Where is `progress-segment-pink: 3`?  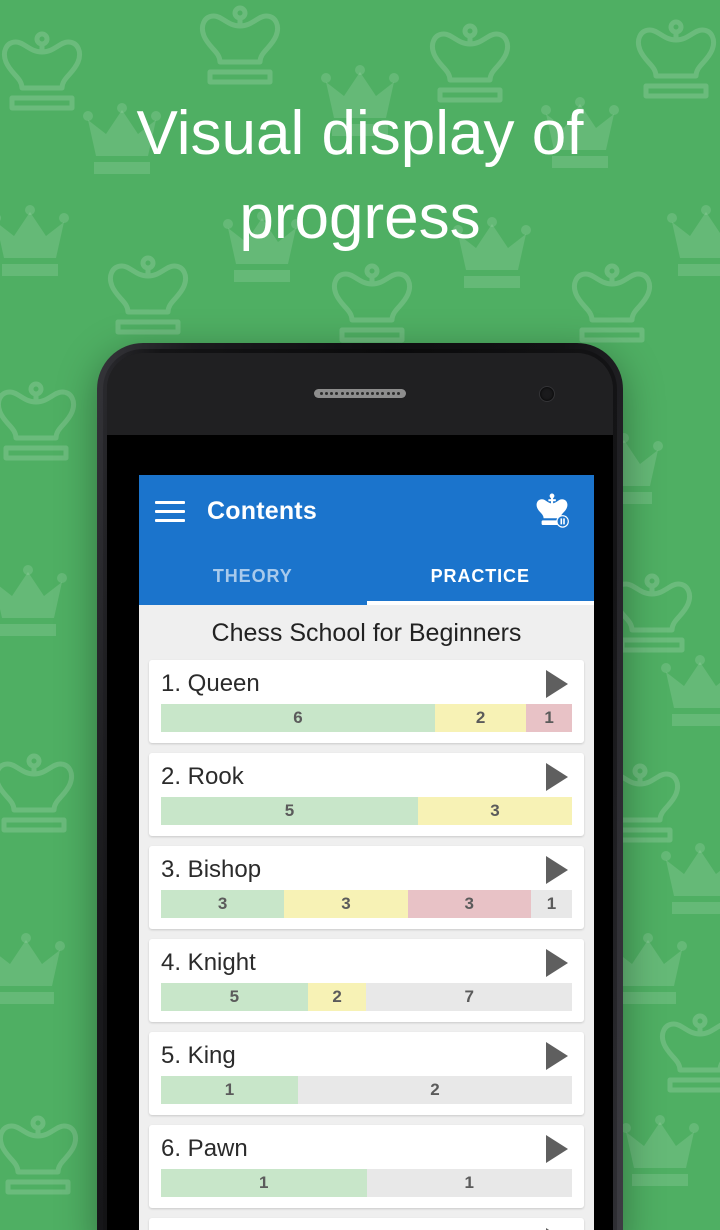 progress-segment-pink: 3 is located at coordinates (469, 904).